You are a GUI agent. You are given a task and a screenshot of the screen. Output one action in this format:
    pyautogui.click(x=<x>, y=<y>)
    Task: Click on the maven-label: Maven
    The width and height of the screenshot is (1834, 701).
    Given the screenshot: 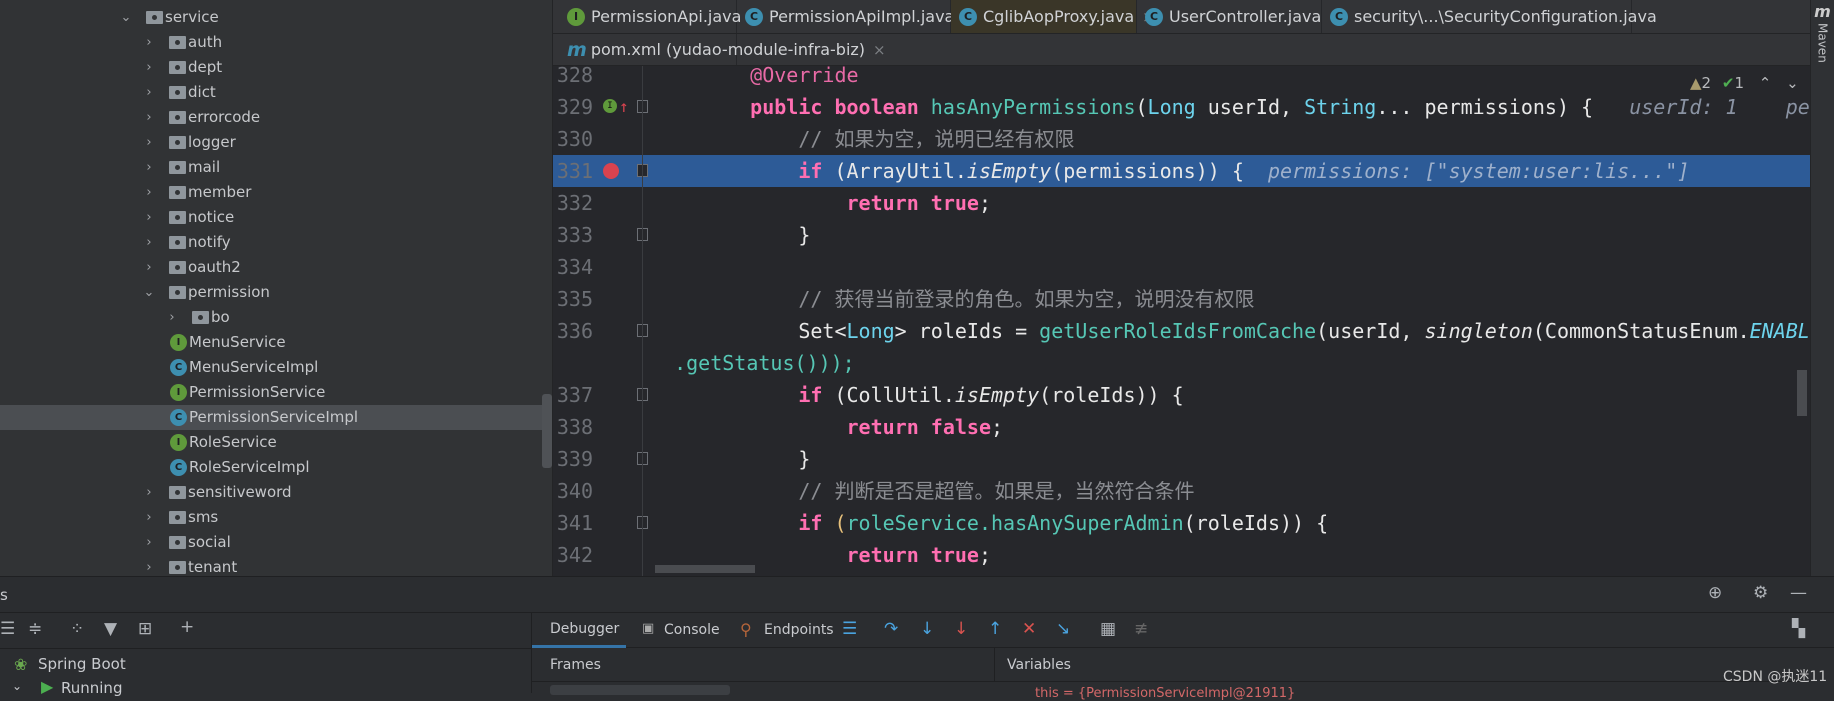 What is the action you would take?
    pyautogui.click(x=1823, y=43)
    